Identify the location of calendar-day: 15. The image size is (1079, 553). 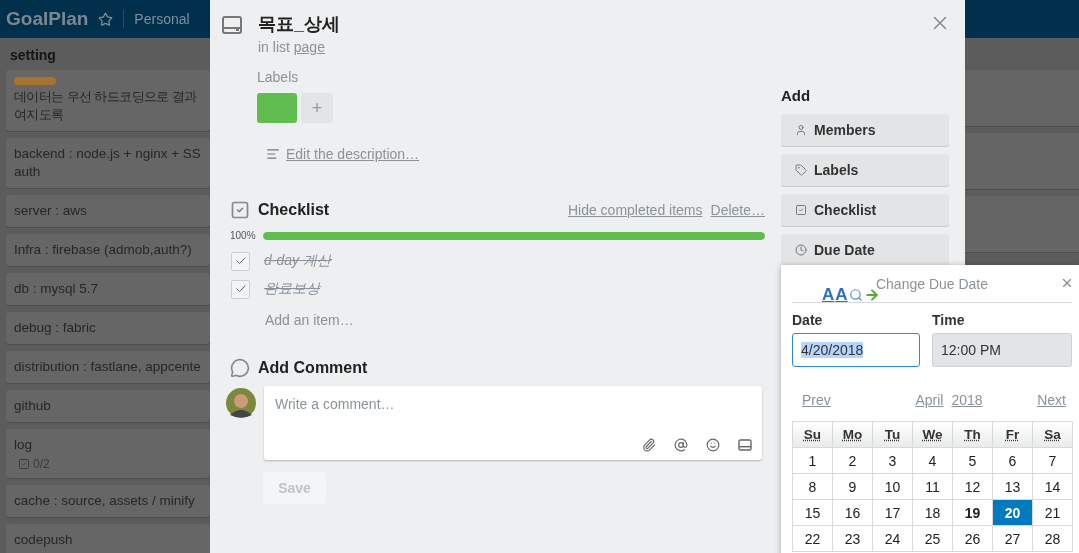
(813, 513).